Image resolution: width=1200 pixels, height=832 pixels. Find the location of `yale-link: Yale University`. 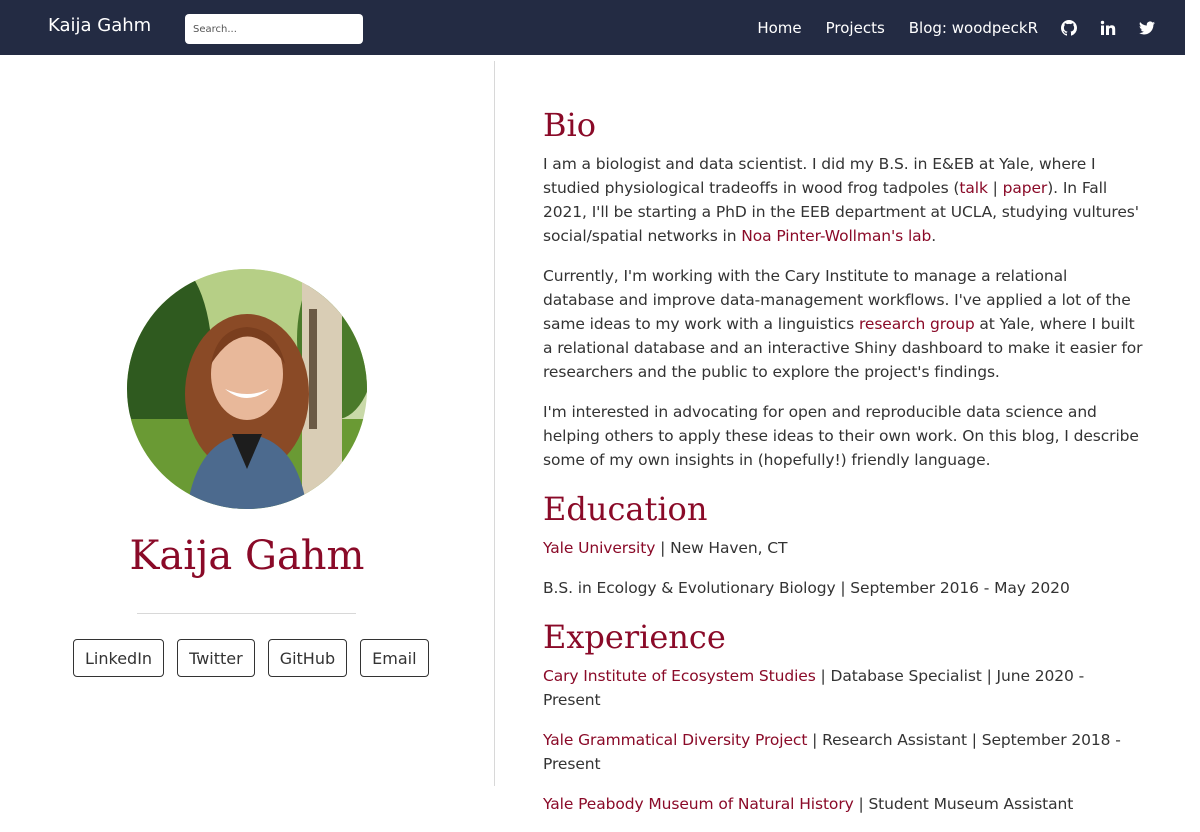

yale-link: Yale University is located at coordinates (599, 548).